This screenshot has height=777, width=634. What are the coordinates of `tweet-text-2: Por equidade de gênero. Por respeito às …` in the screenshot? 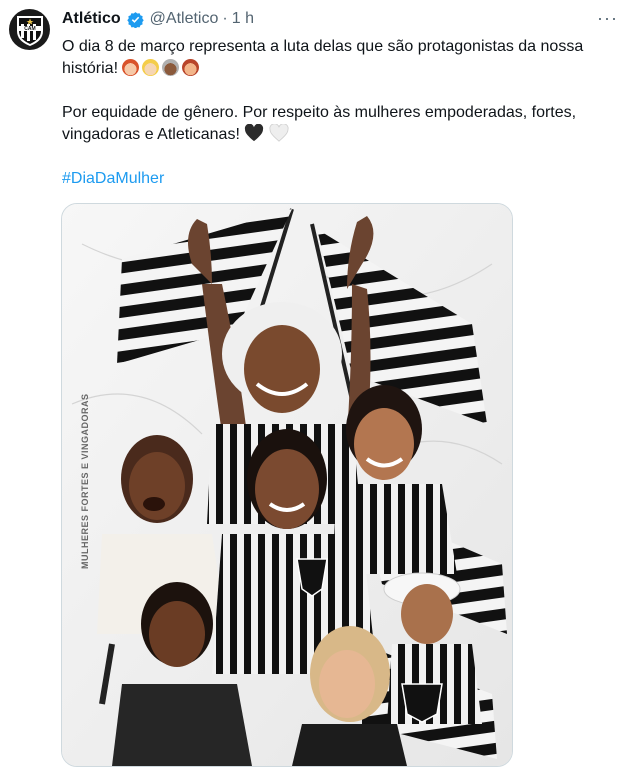 It's located at (319, 123).